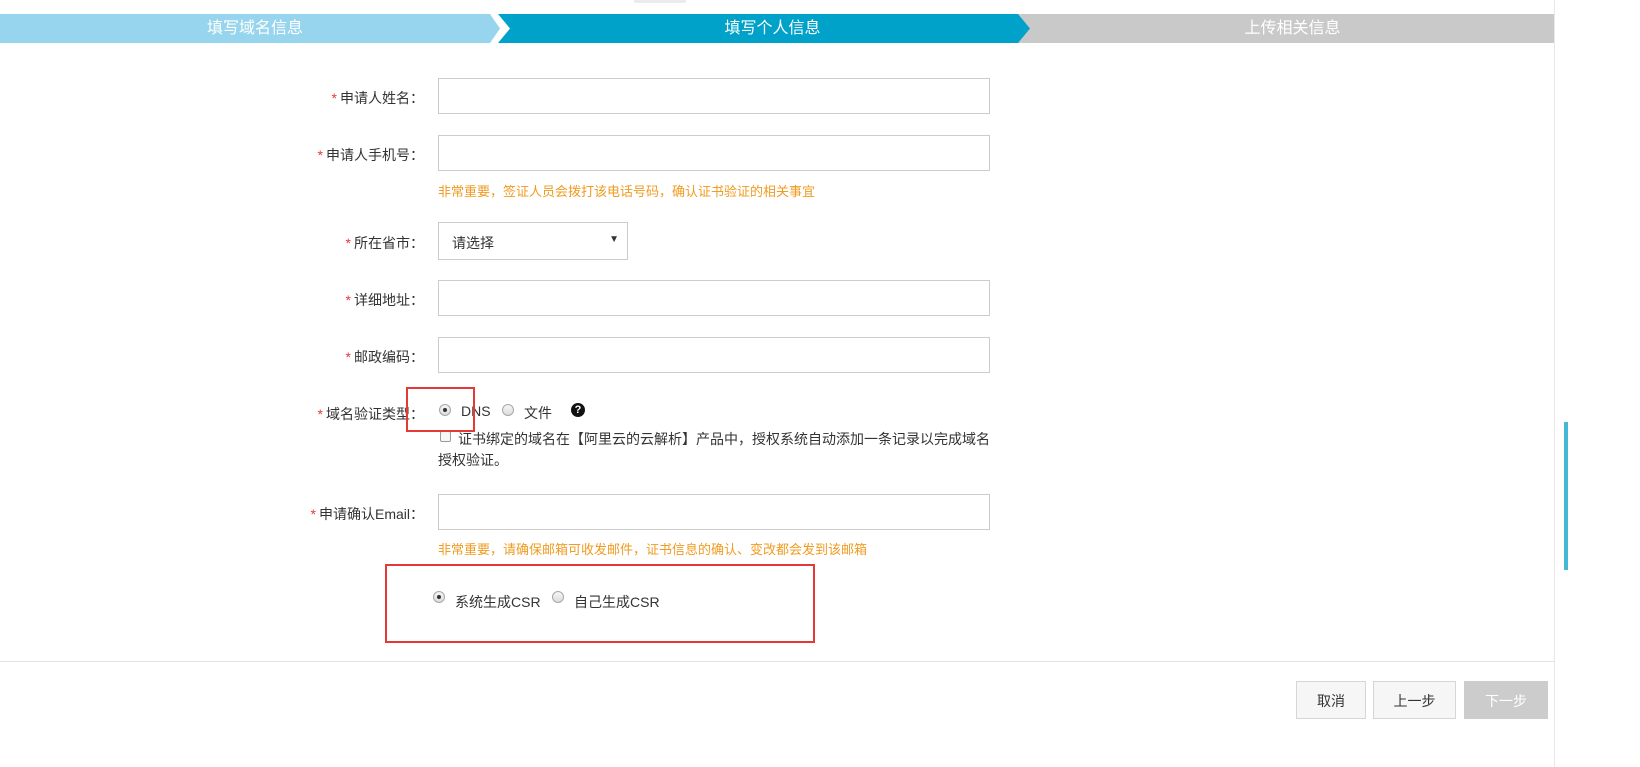 Image resolution: width=1640 pixels, height=767 pixels. What do you see at coordinates (538, 413) in the screenshot?
I see `verify-file-label: 文件` at bounding box center [538, 413].